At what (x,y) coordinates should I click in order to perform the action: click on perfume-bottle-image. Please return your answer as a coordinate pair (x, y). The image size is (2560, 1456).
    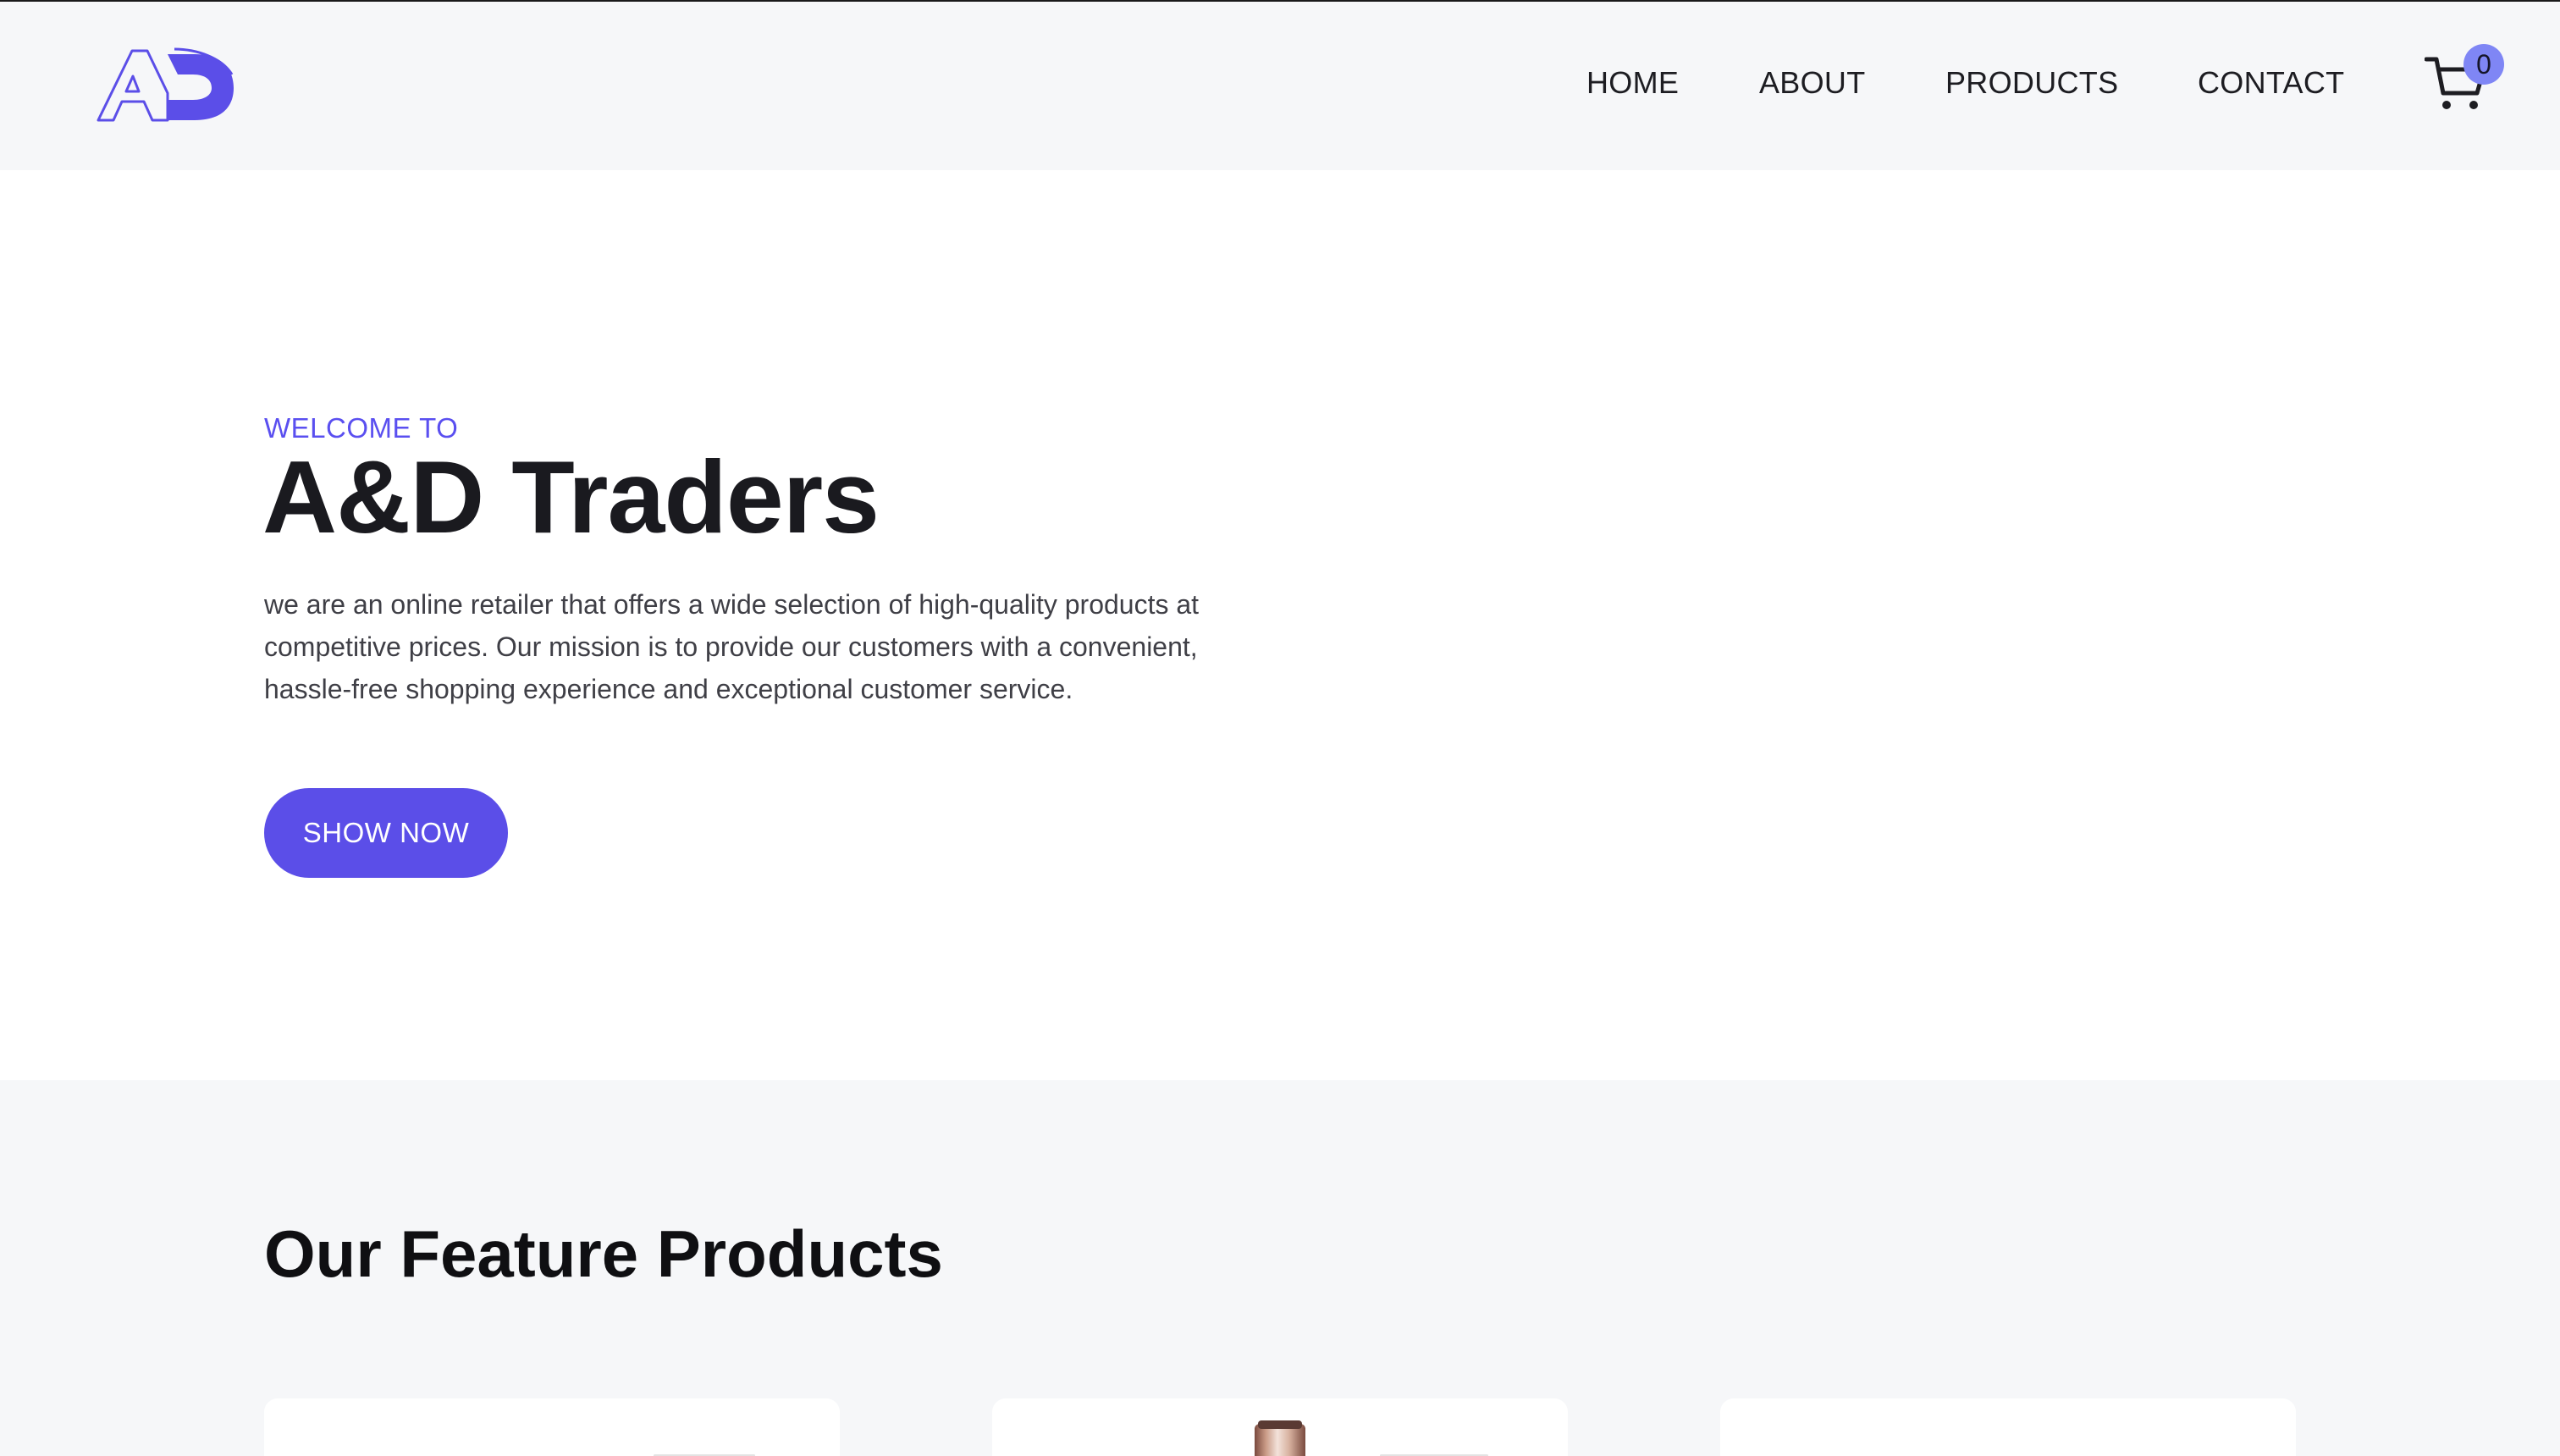
    Looking at the image, I should click on (1280, 1438).